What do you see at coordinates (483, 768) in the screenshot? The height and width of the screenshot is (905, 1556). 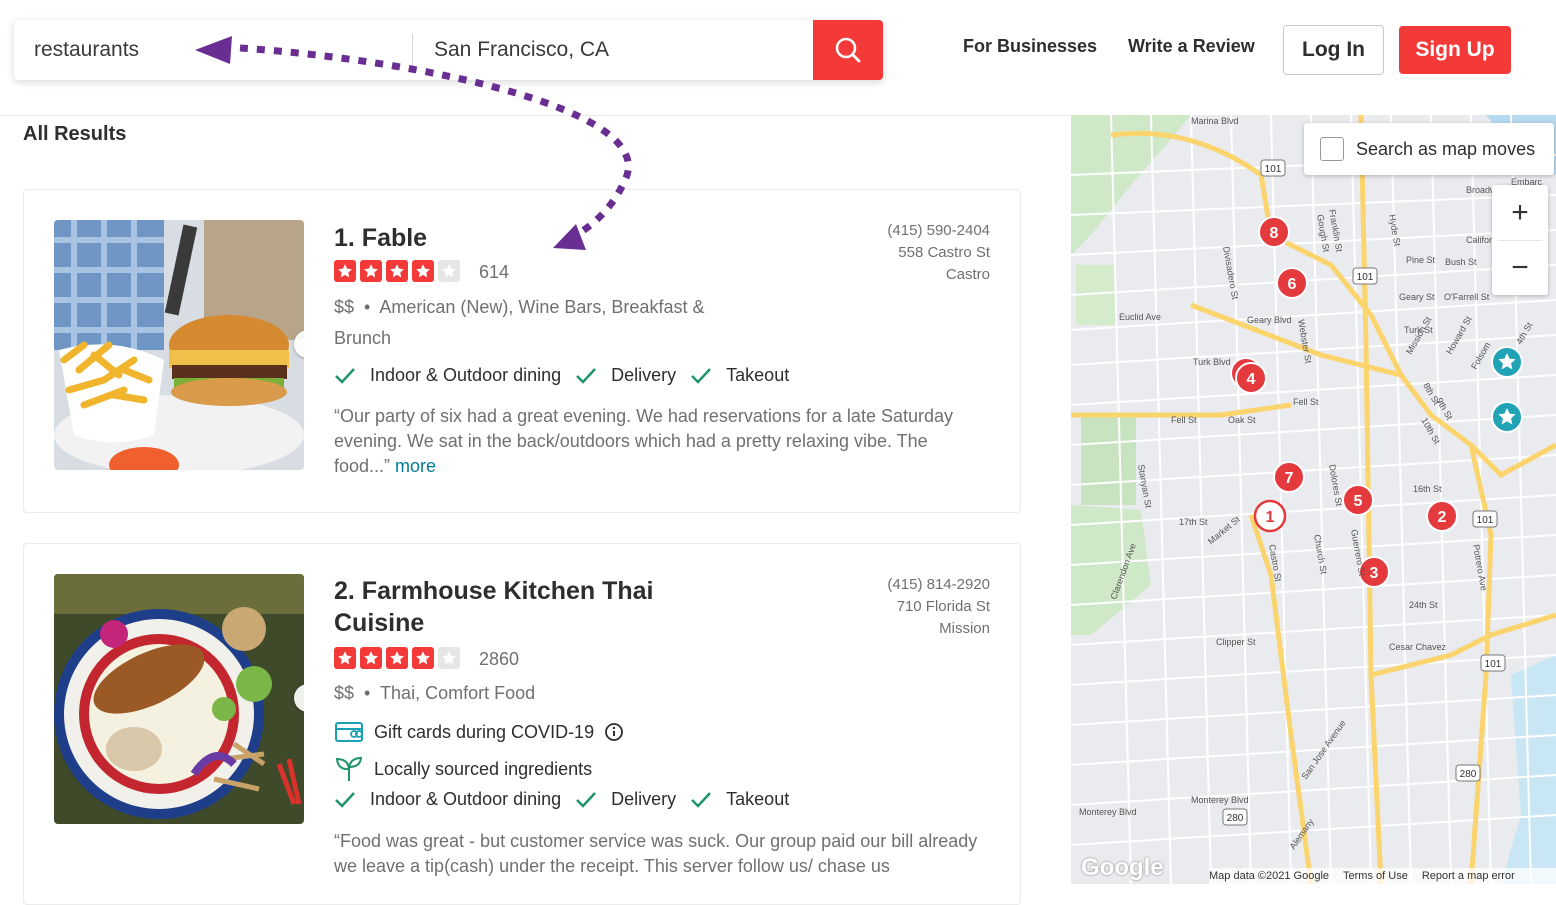 I see `feature-label: Locally sourced ingredients` at bounding box center [483, 768].